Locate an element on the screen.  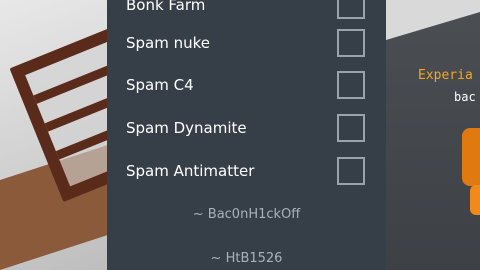
player-nametag-title: Experia is located at coordinates (445, 75).